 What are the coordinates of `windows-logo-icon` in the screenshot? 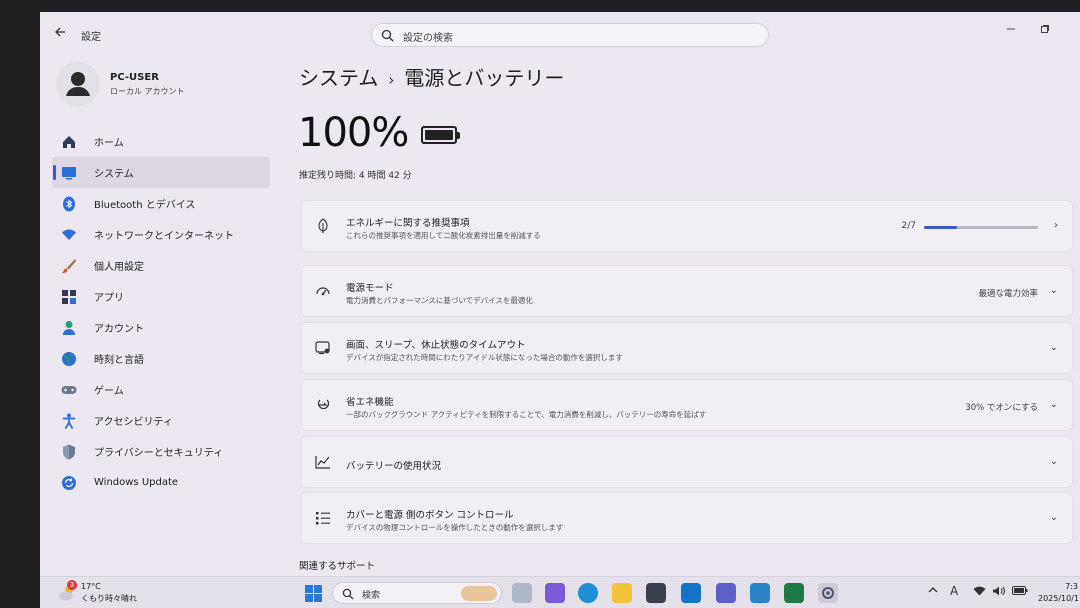 It's located at (313, 593).